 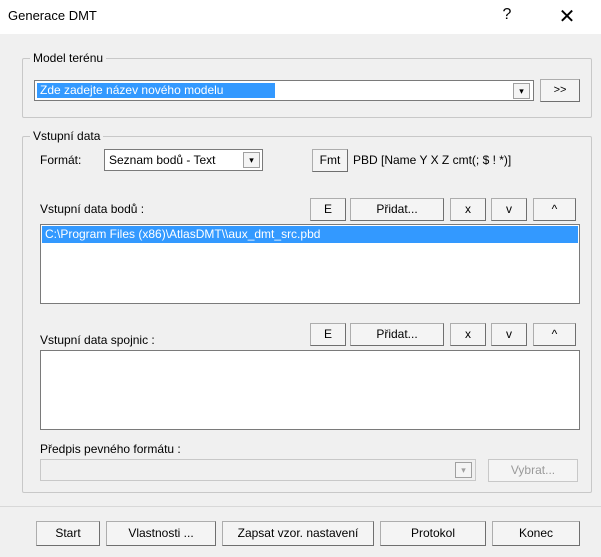 What do you see at coordinates (468, 334) in the screenshot?
I see `lines-remove-button: x` at bounding box center [468, 334].